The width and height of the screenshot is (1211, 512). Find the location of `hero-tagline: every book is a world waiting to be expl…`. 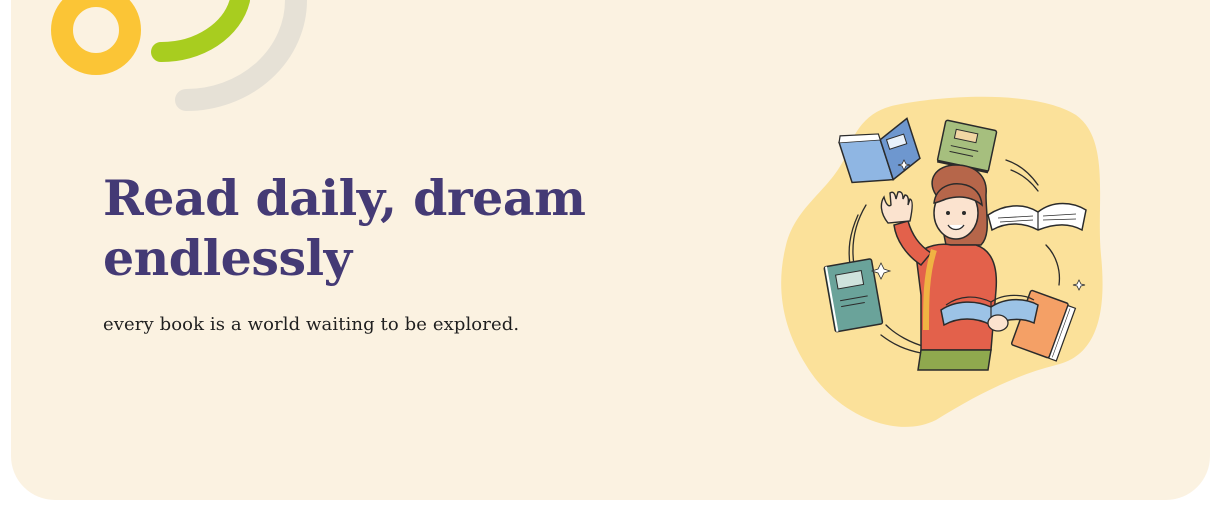

hero-tagline: every book is a world waiting to be expl… is located at coordinates (311, 324).